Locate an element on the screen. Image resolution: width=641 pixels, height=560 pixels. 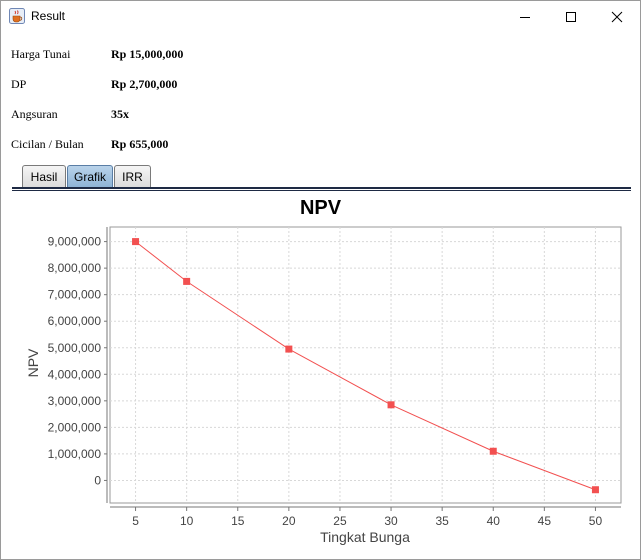
cicilan-bulan-value: Rp 655,000 is located at coordinates (140, 144).